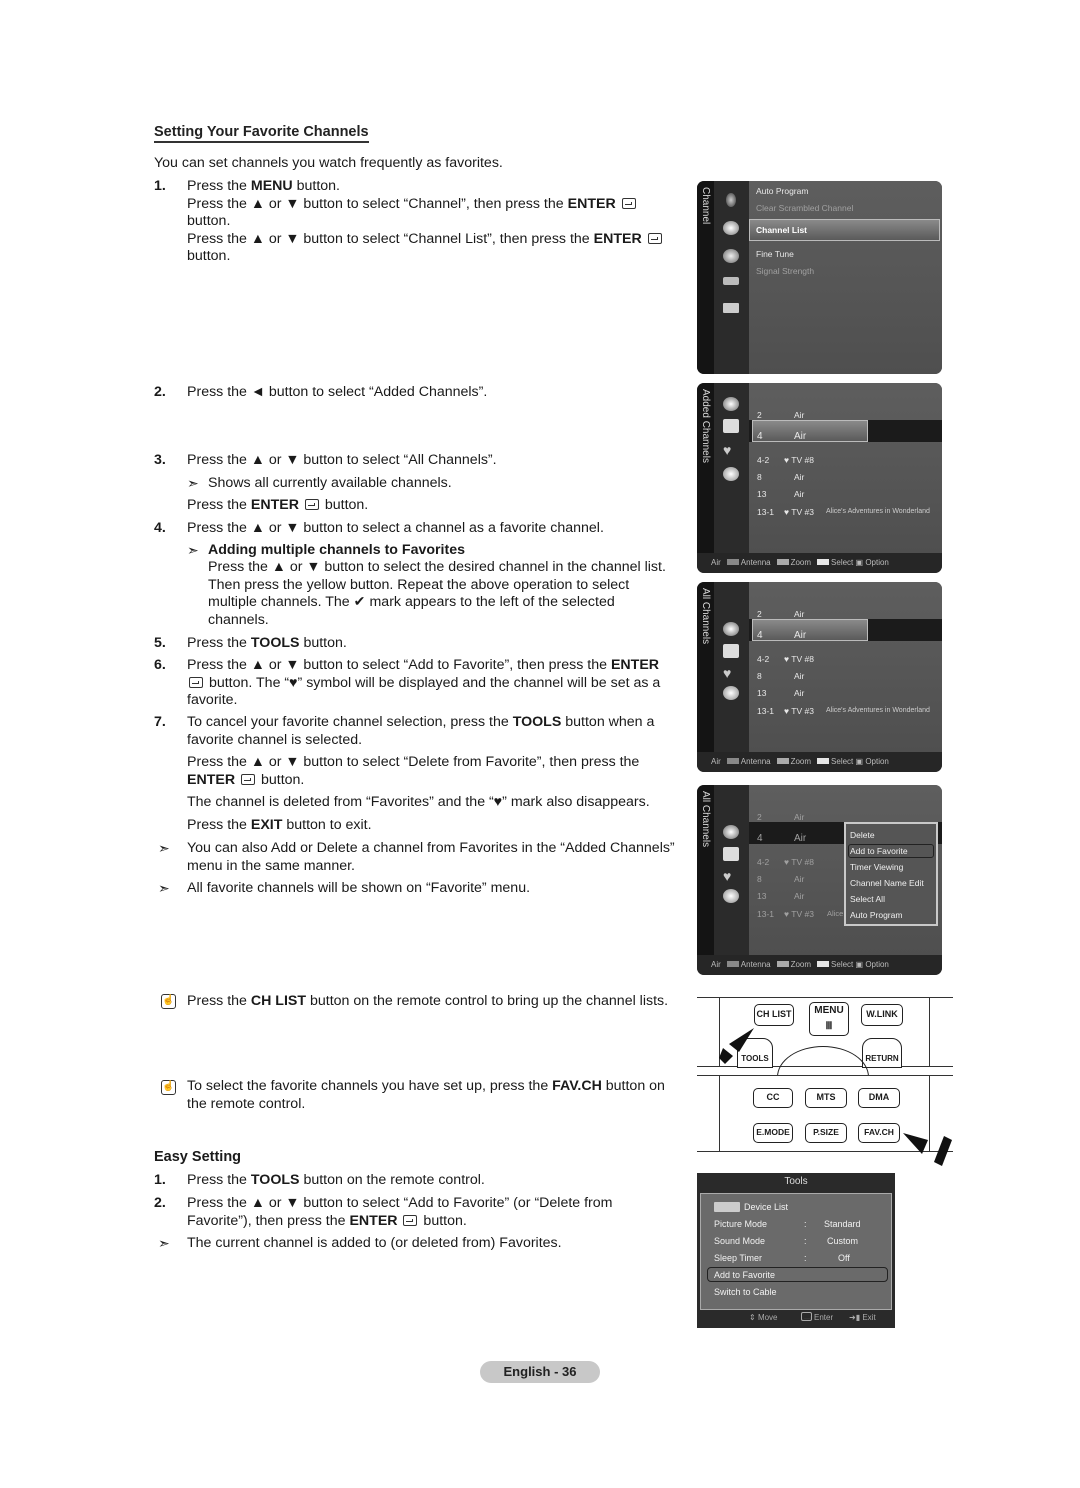 The height and width of the screenshot is (1488, 1080). I want to click on enter-icon, so click(311, 504).